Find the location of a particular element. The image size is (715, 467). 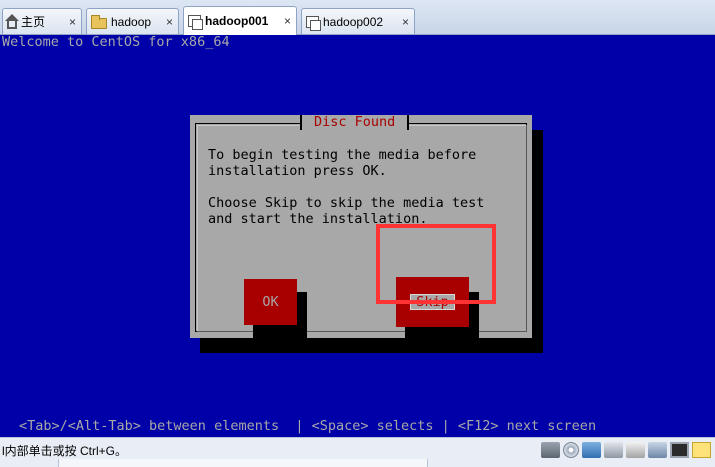

status-message: l内部单击或按 Ctrl+G。 is located at coordinates (65, 451).